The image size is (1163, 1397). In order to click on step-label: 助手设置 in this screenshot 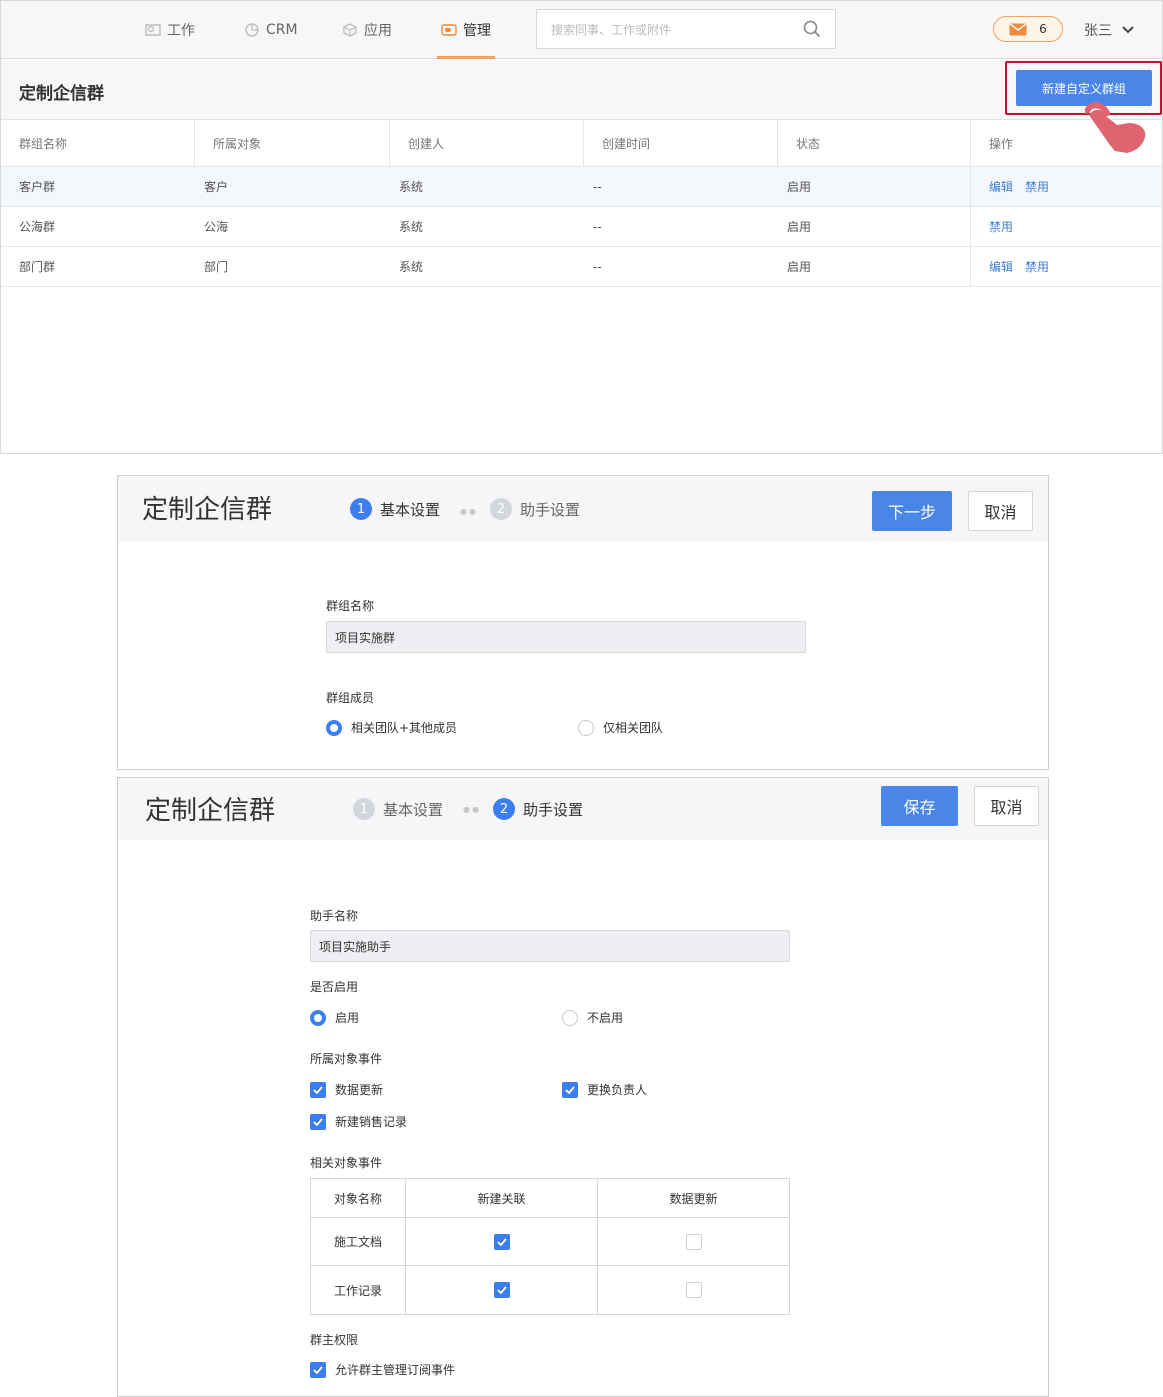, I will do `click(550, 509)`.